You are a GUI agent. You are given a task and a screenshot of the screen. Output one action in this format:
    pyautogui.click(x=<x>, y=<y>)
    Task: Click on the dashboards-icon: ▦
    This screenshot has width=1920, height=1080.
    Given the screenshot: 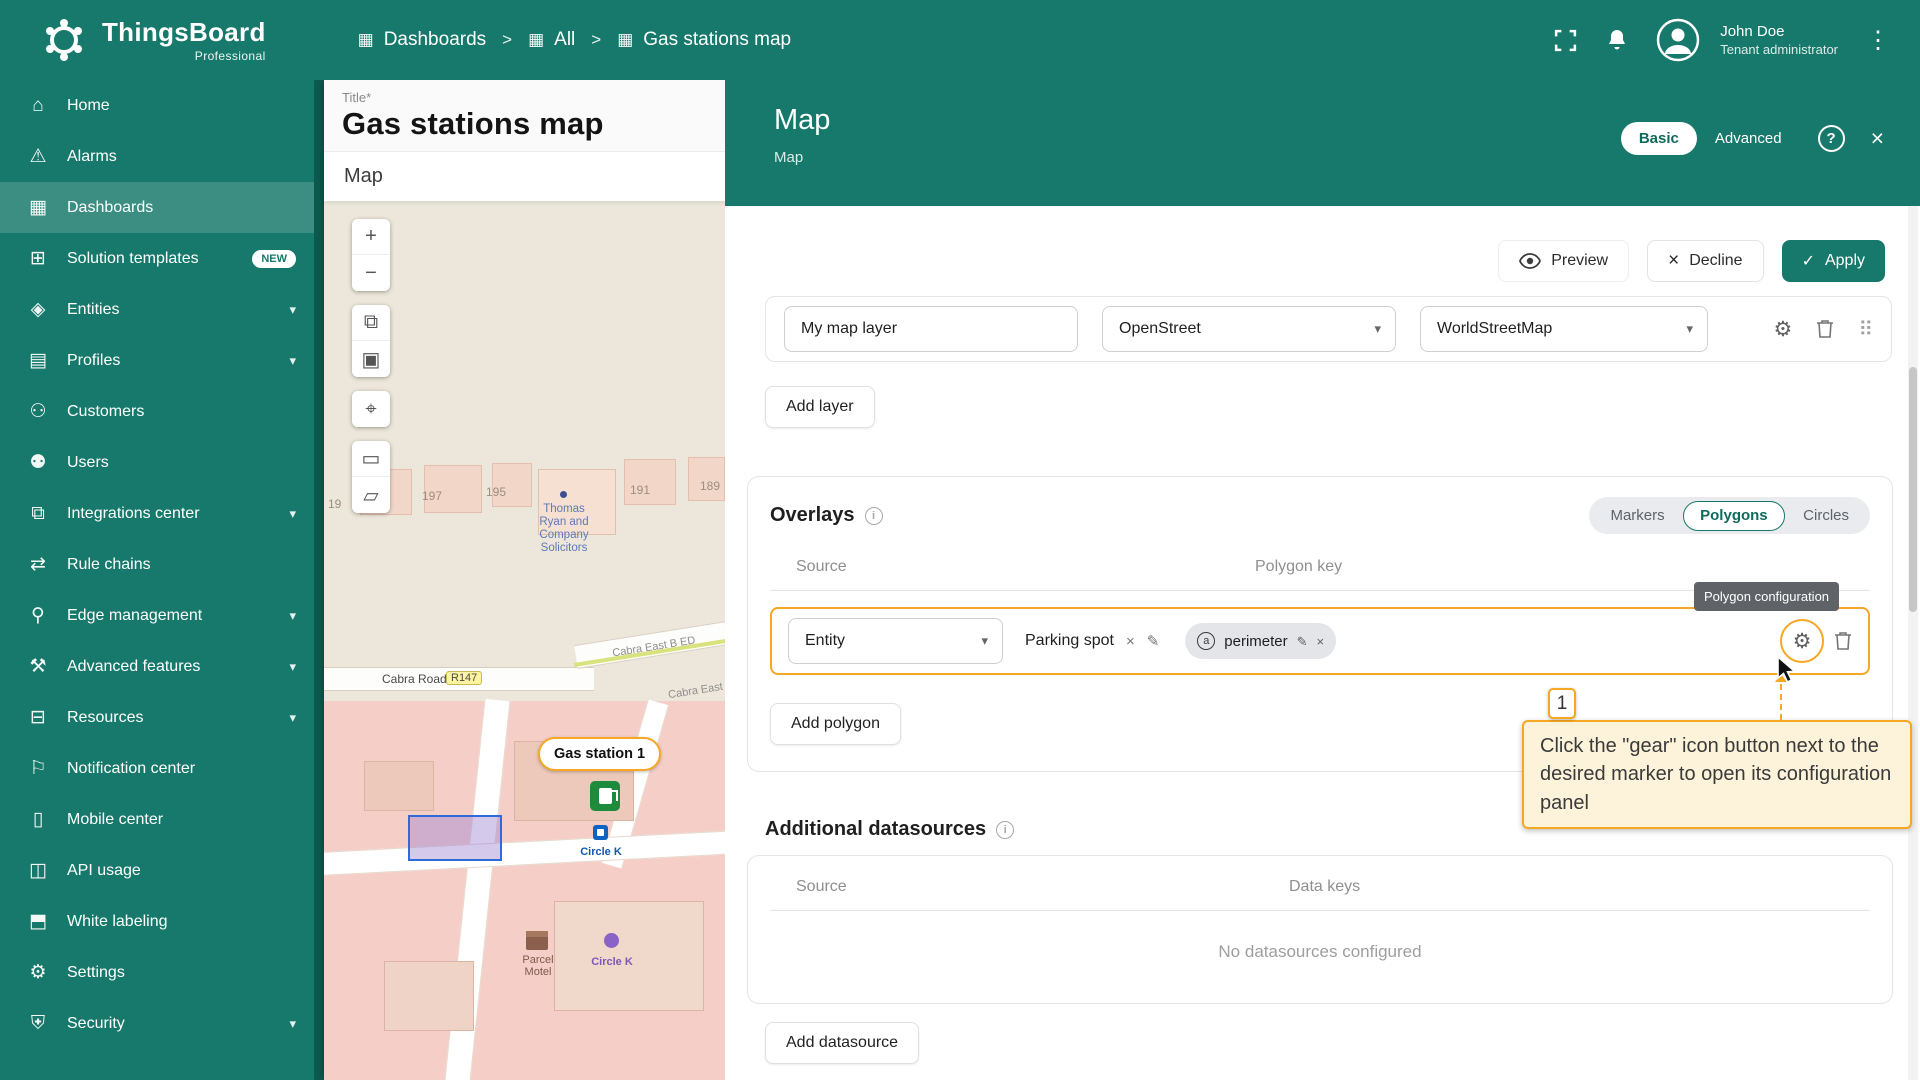 What is the action you would take?
    pyautogui.click(x=536, y=39)
    